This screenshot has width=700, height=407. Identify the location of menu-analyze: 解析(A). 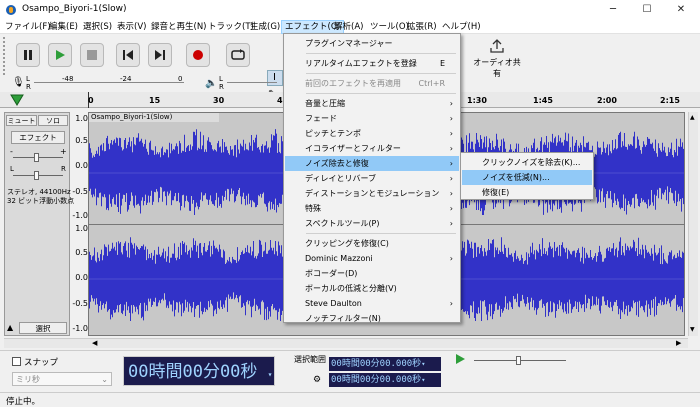
(348, 27).